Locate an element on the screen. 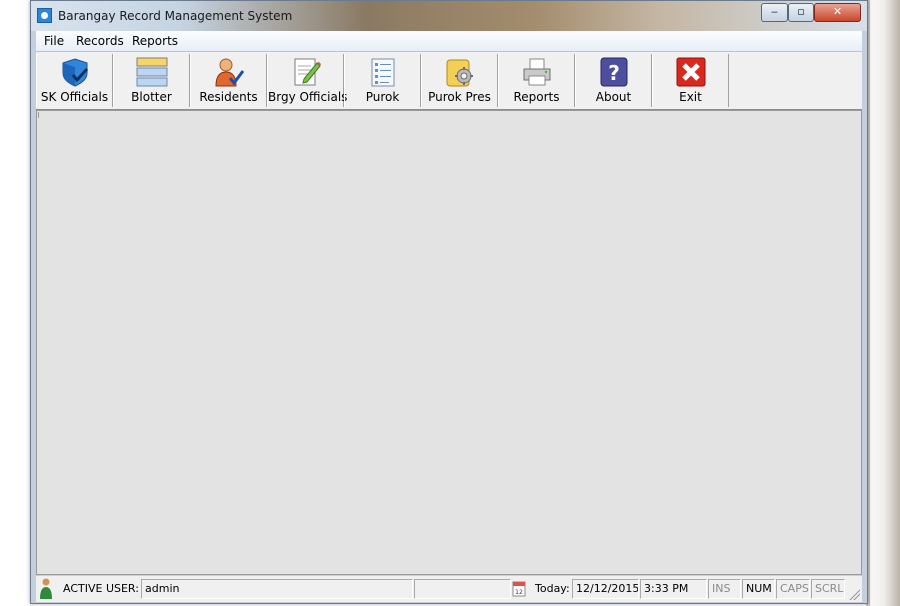  blotter-button: Blotter is located at coordinates (151, 80).